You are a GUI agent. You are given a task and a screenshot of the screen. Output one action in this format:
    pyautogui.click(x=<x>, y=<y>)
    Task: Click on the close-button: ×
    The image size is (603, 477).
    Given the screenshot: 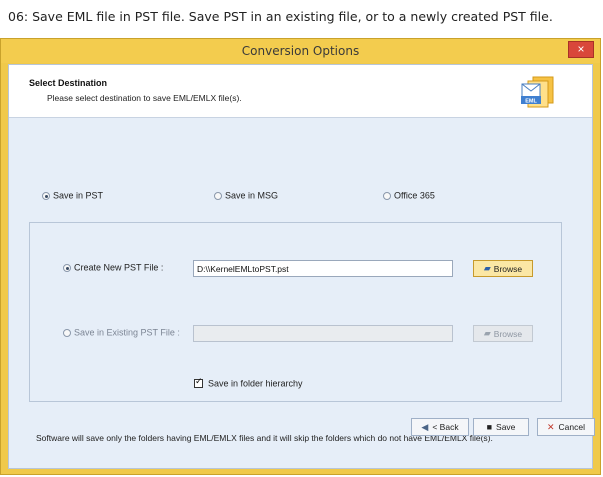 What is the action you would take?
    pyautogui.click(x=581, y=49)
    